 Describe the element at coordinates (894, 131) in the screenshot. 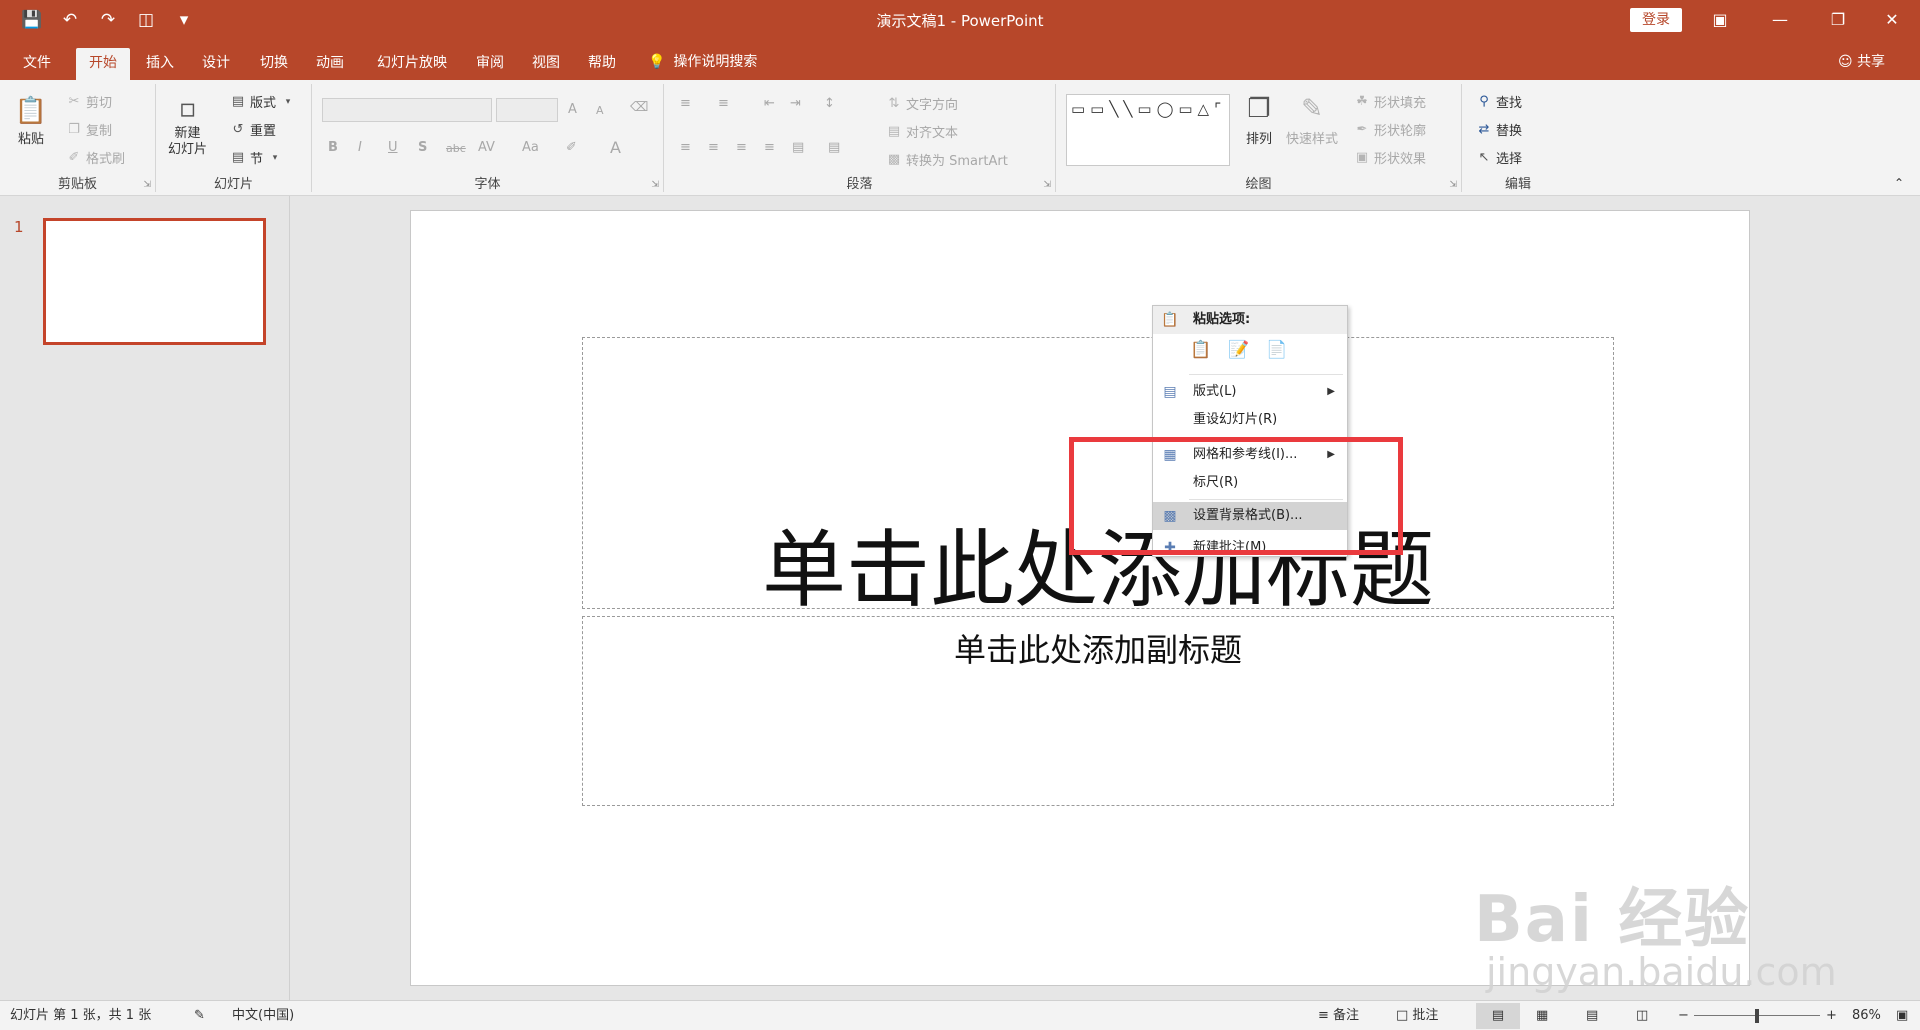

I see `align-text-icon: ▤` at that location.